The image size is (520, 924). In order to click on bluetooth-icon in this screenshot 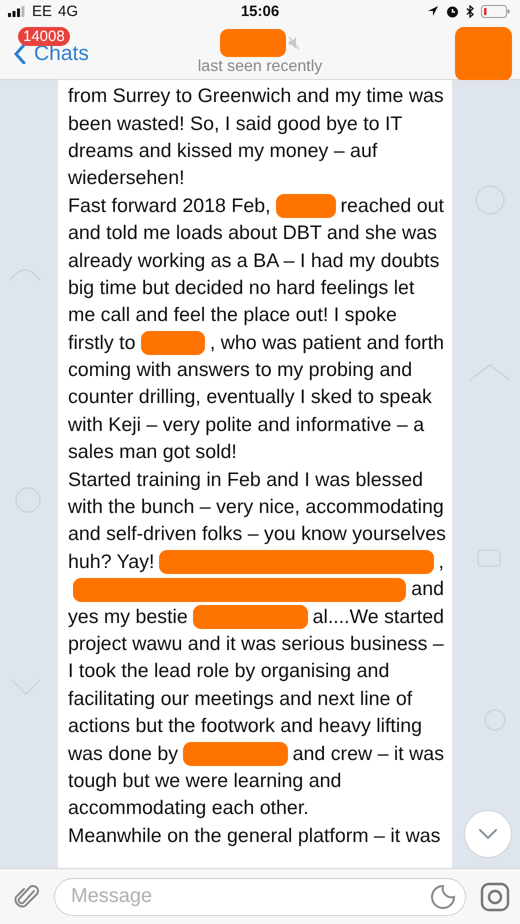, I will do `click(470, 11)`.